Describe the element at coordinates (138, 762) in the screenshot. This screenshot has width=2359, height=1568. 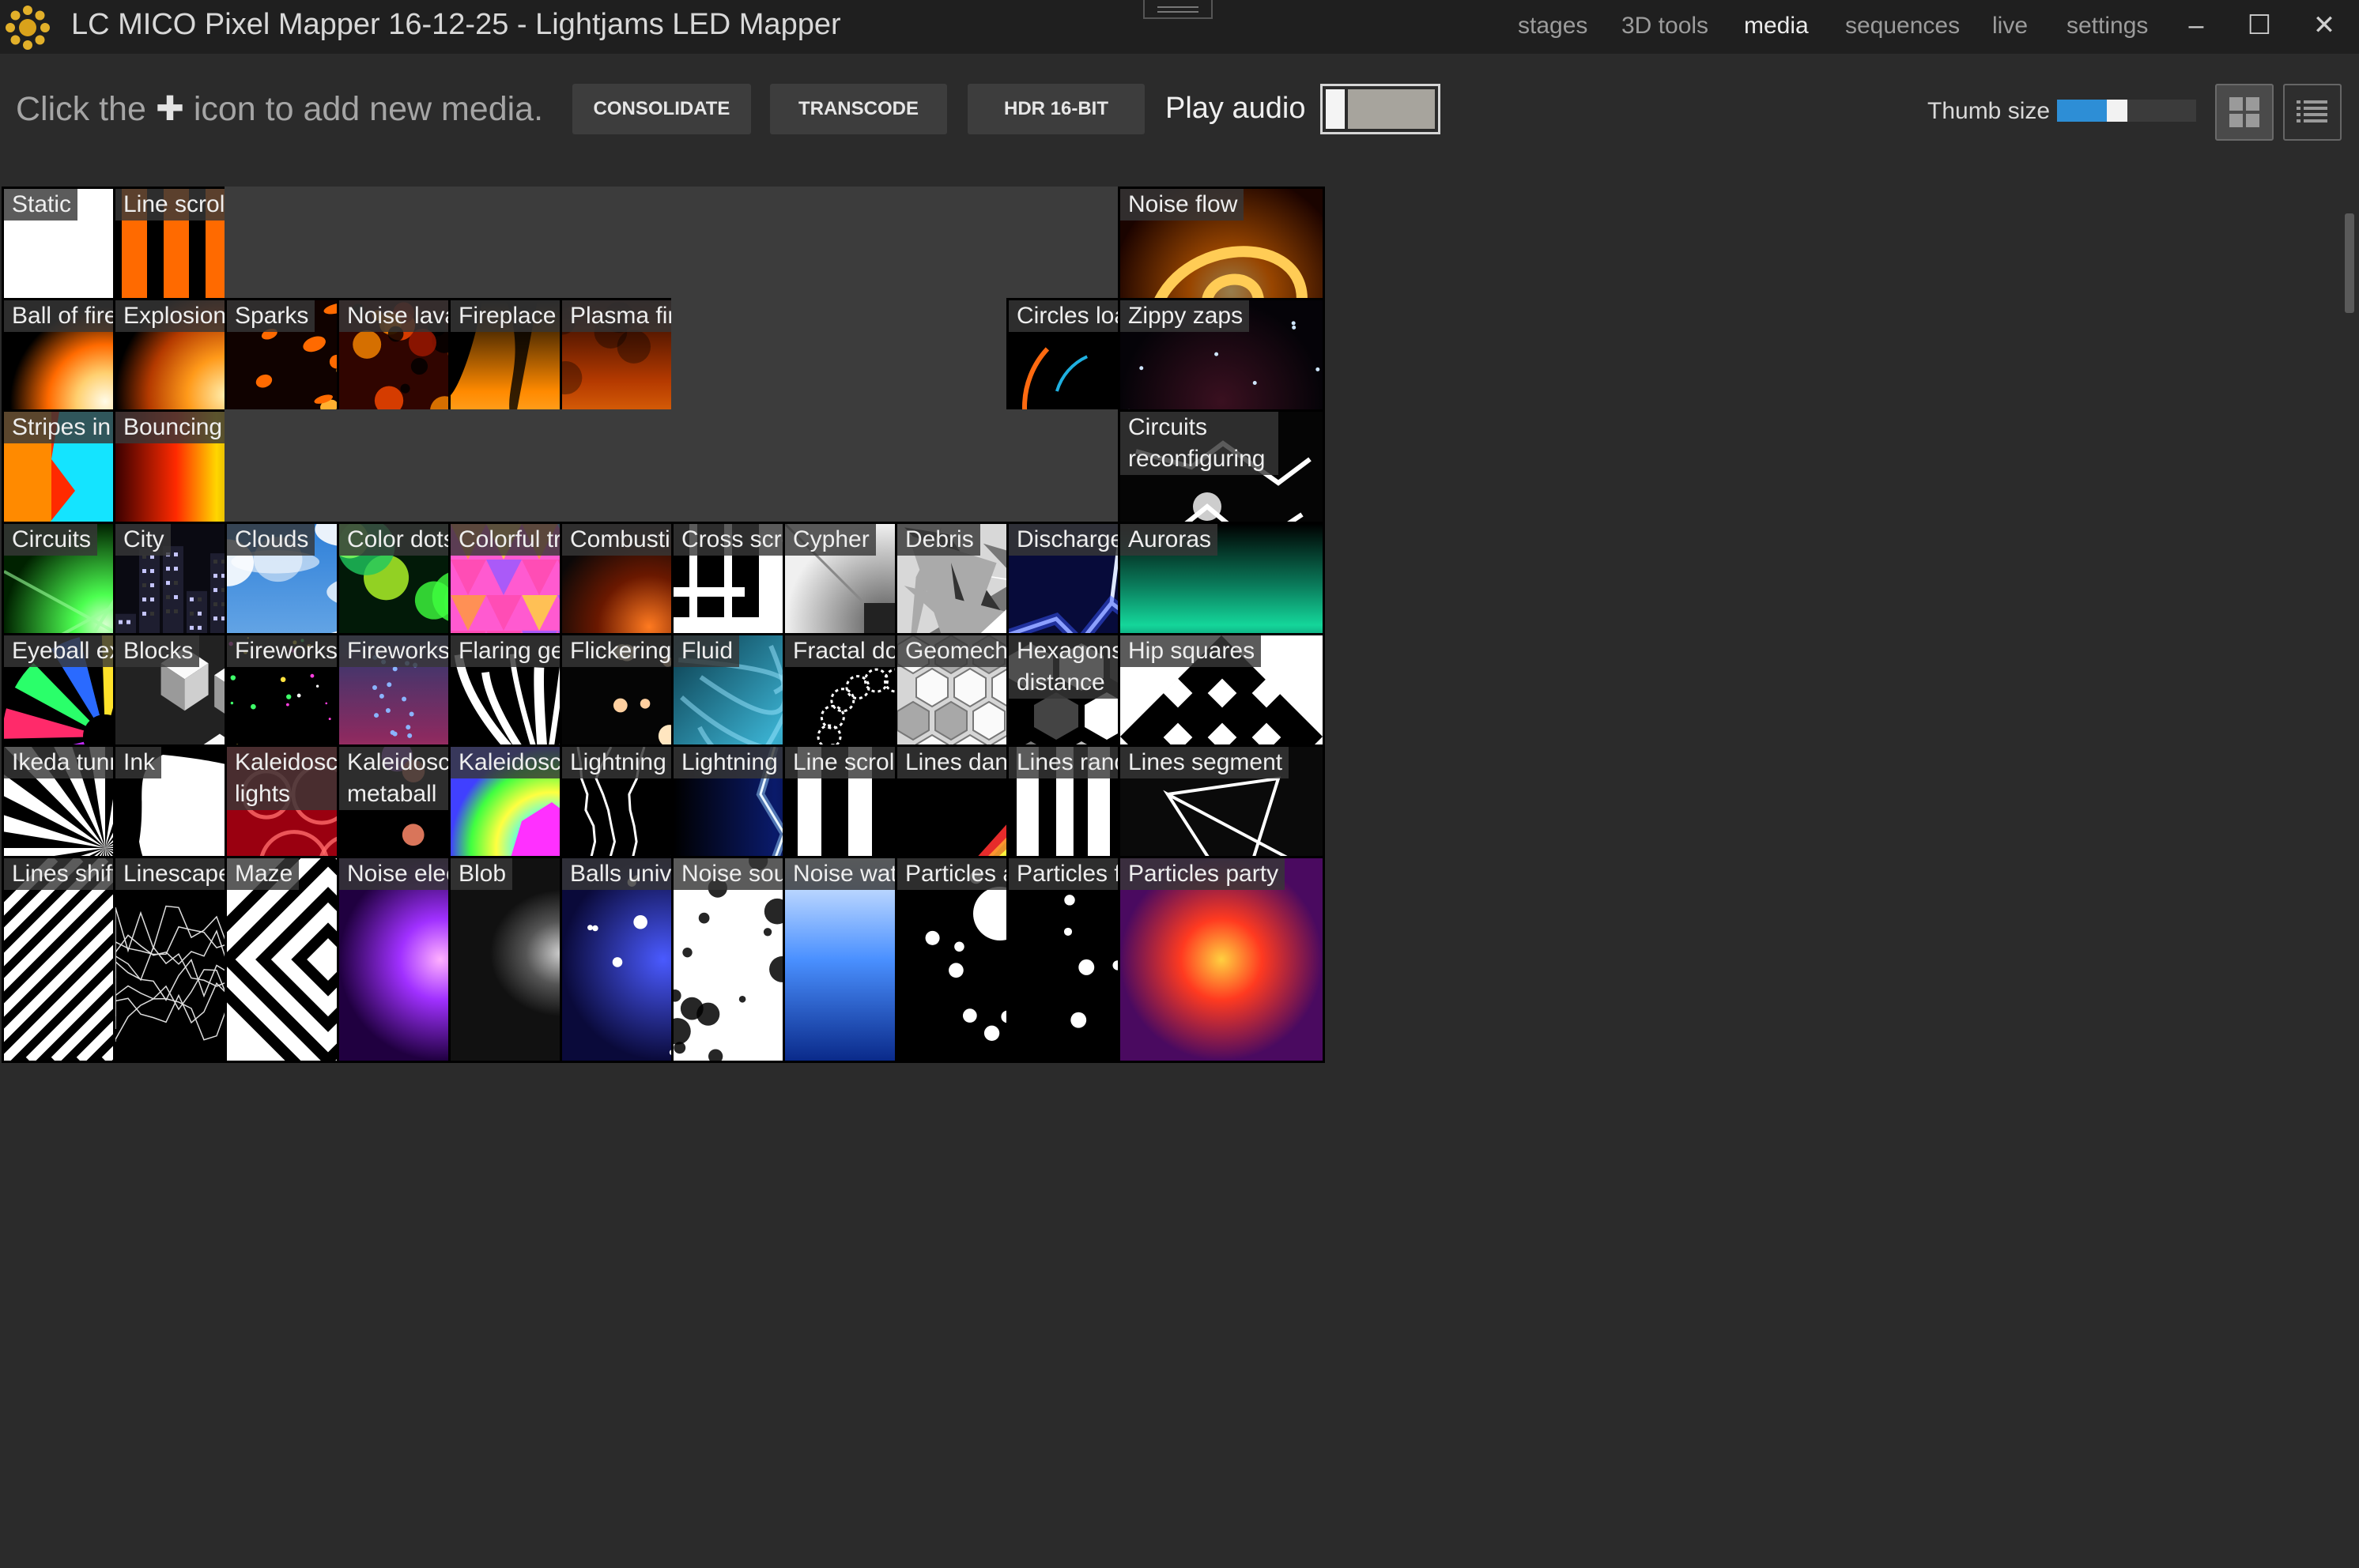
I see `media-name-label: Ink` at that location.